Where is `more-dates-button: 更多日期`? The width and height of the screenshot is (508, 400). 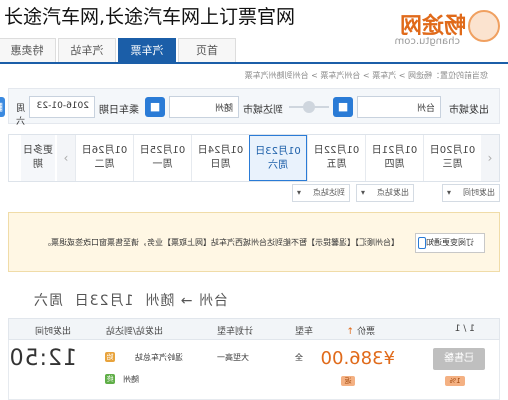
more-dates-button: 更多日期 is located at coordinates (38, 158).